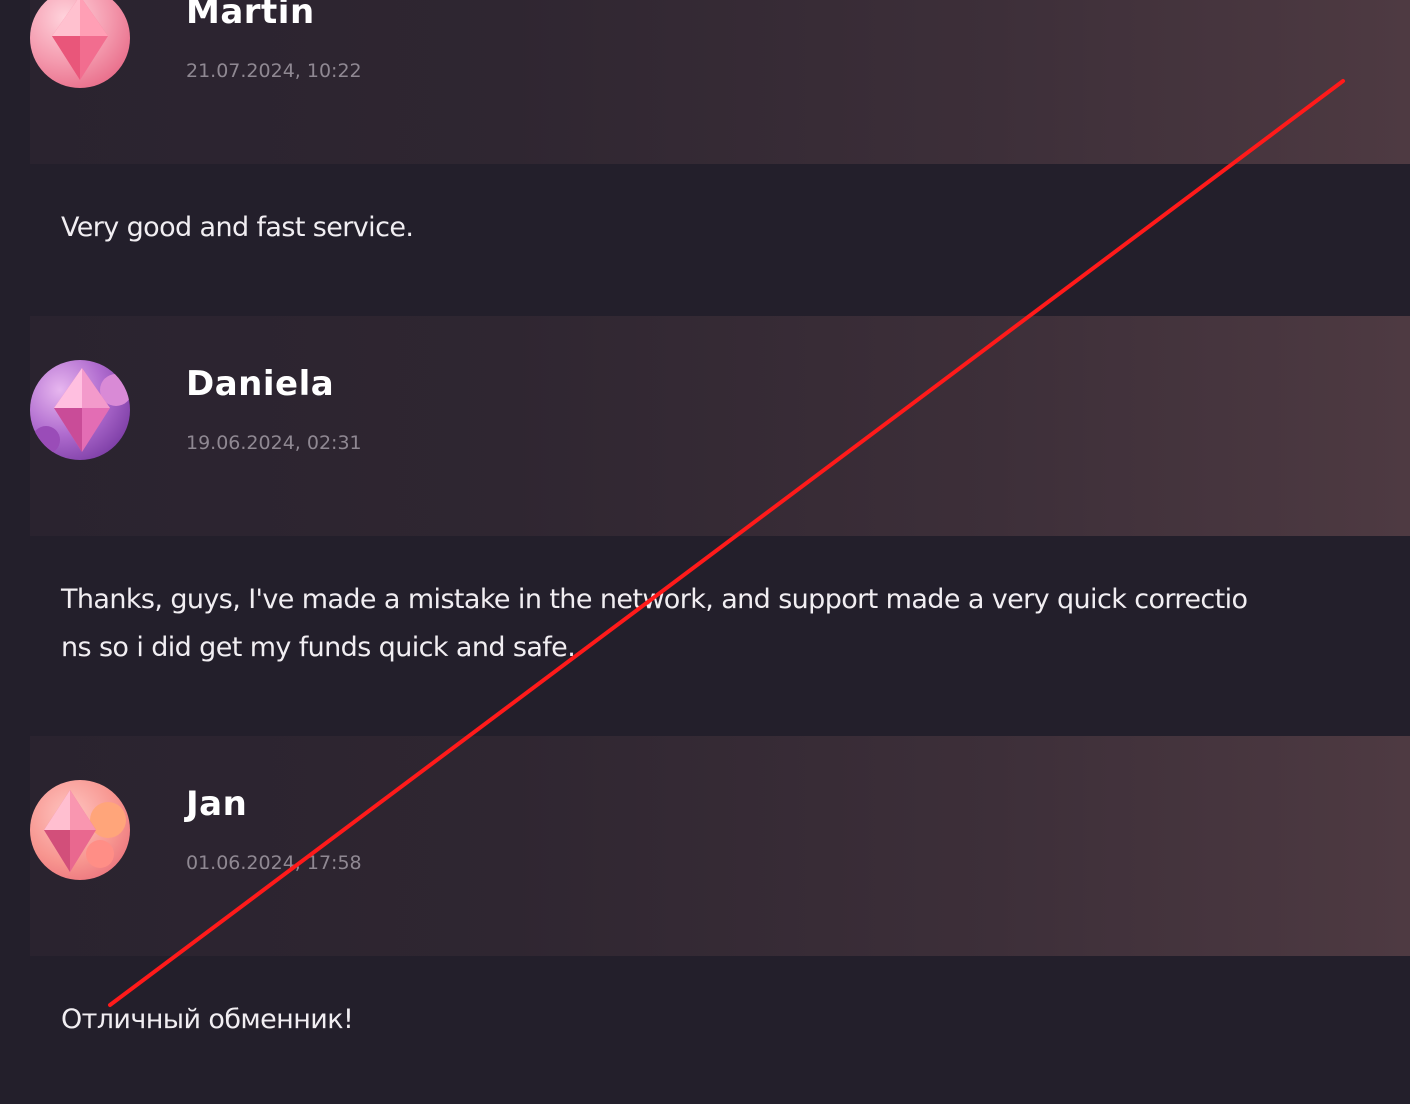 This screenshot has height=1104, width=1410. I want to click on review-text: Very good and fast service., so click(735, 228).